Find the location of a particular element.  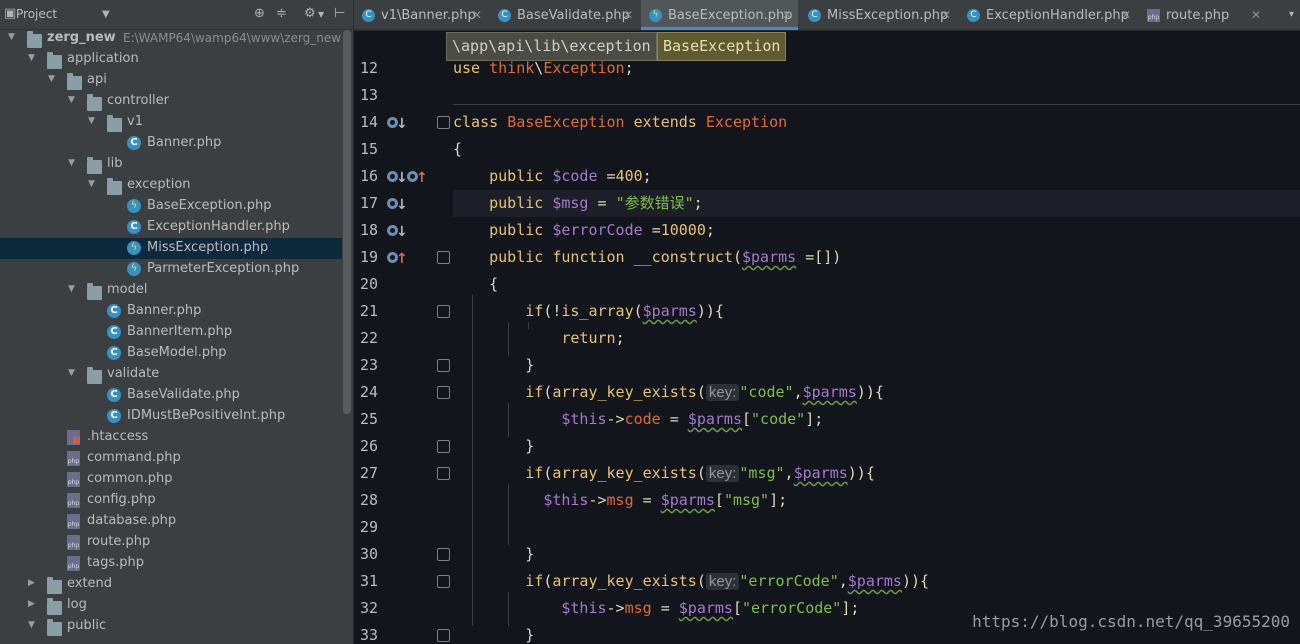

tree-item: ▼ zerg_new E:\WAMP64\wamp64\www\zerg_new is located at coordinates (171, 38).